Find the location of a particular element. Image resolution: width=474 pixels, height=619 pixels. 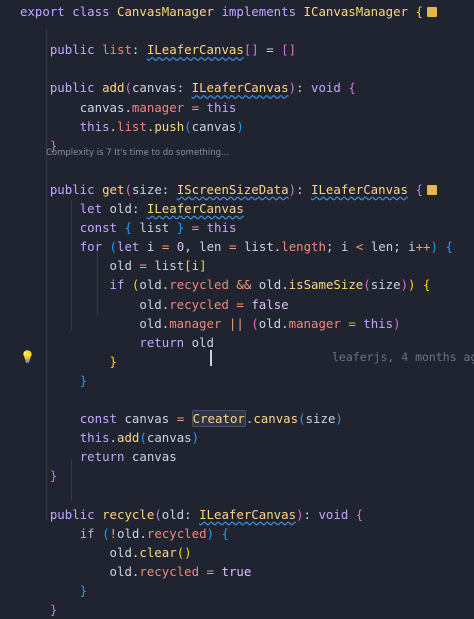

code-line: this.list.push(canvas) is located at coordinates (132, 126).